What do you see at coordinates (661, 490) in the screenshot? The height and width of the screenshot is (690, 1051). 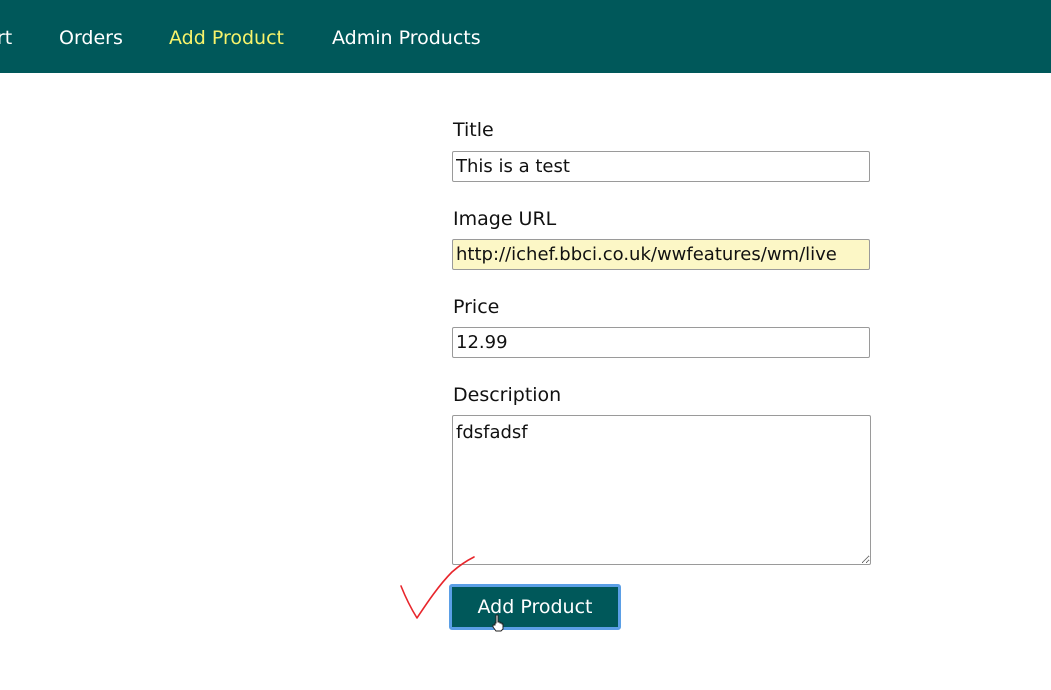 I see `description-textarea: fdsfadsf` at bounding box center [661, 490].